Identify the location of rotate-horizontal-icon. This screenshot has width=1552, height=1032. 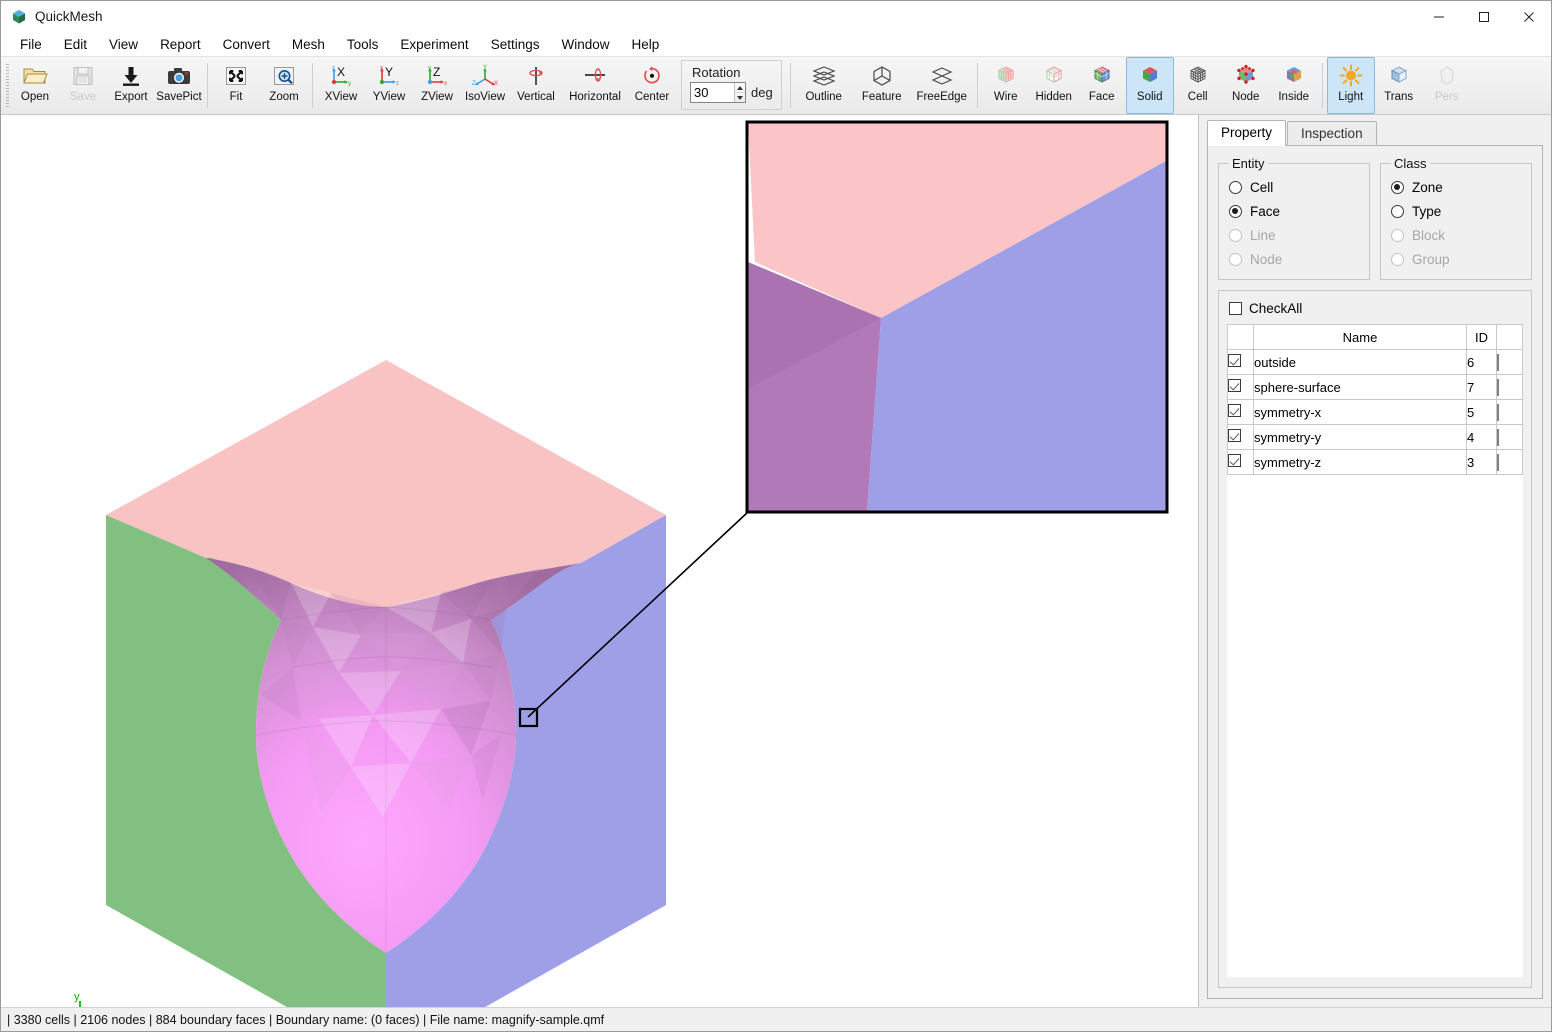
(595, 76).